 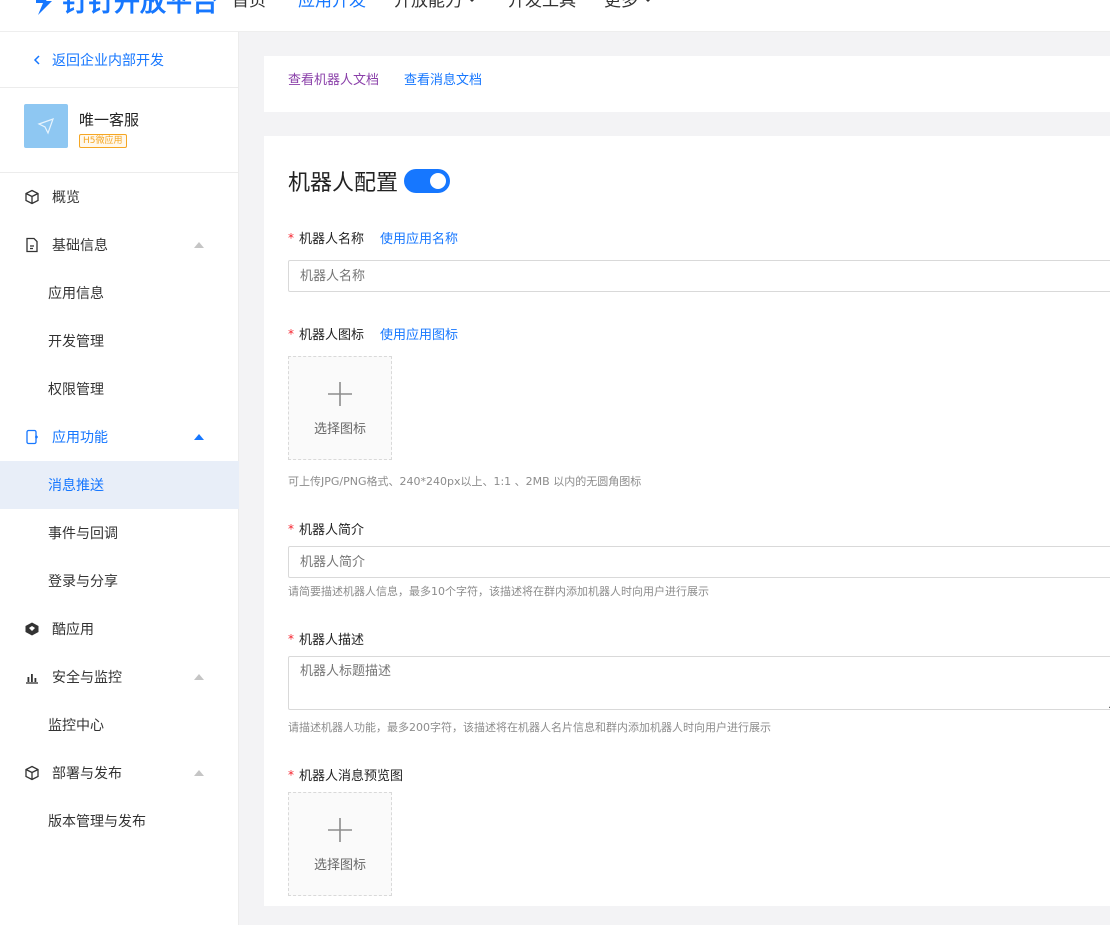 What do you see at coordinates (621, 5) in the screenshot?
I see `nav-more-label: 更多` at bounding box center [621, 5].